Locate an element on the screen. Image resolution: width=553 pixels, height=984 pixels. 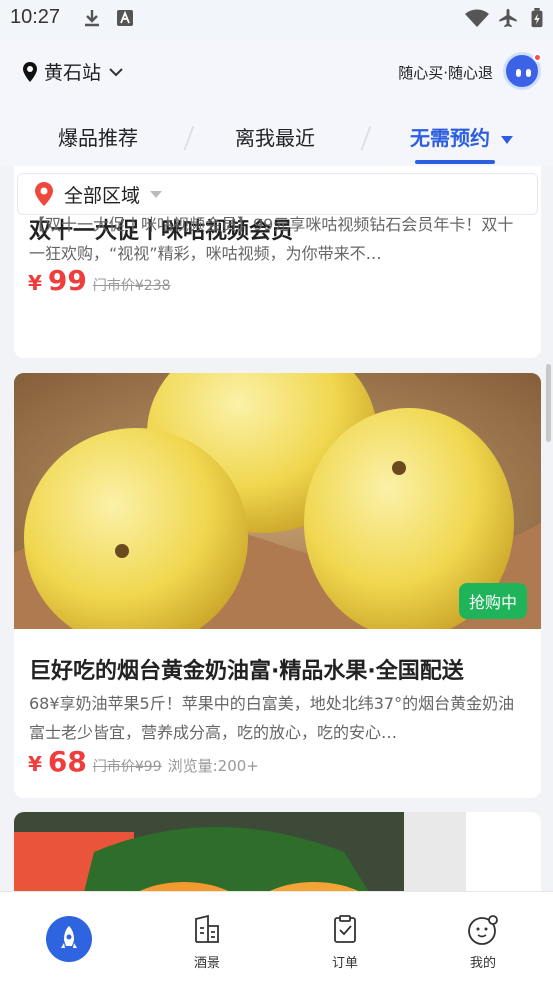
customer-service-robot-icon is located at coordinates (522, 71).